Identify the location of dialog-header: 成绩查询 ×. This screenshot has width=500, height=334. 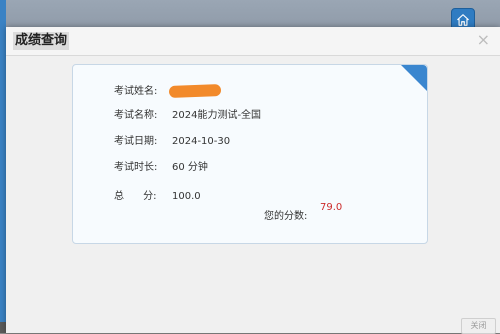
(253, 41).